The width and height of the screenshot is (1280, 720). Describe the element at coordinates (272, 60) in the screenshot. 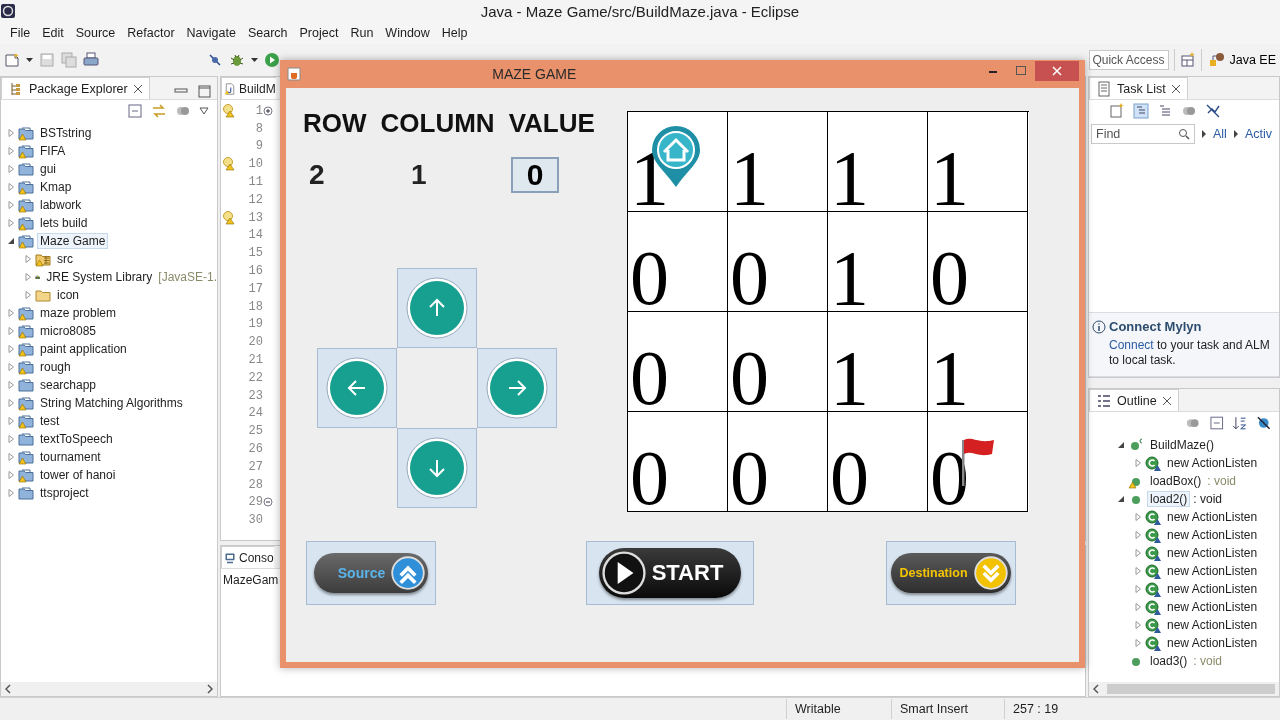

I see `run-icon` at that location.